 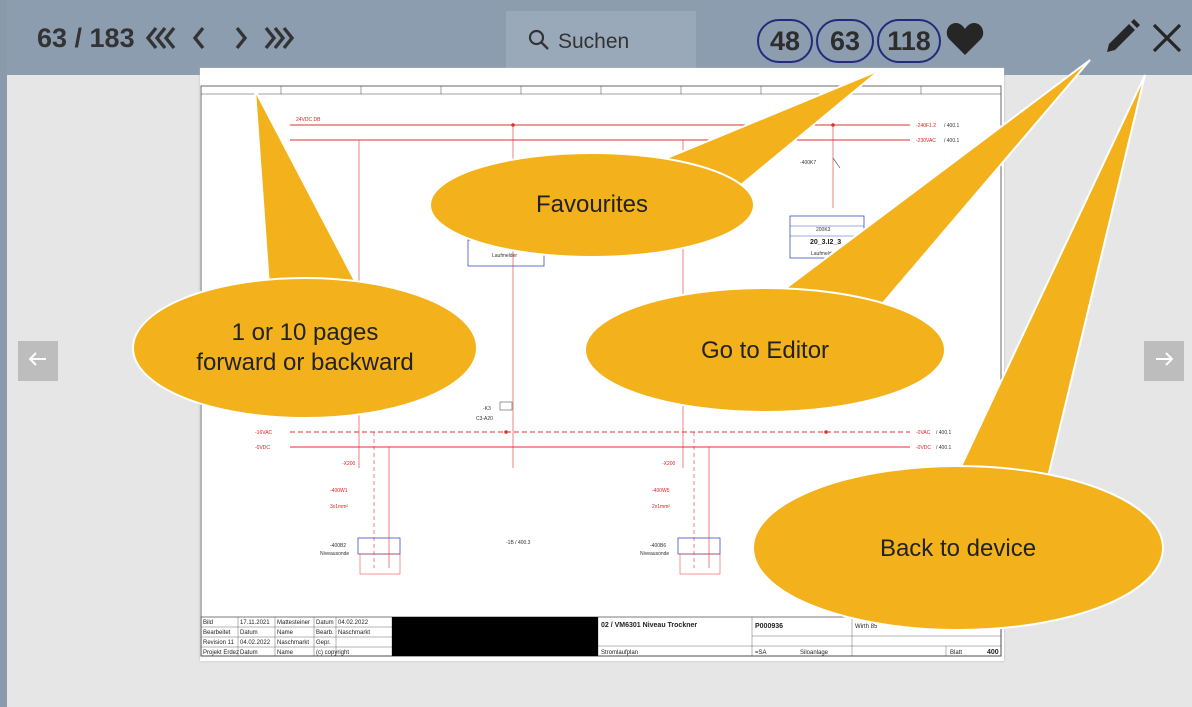 I want to click on rail-label: -0VAC, so click(x=923, y=433).